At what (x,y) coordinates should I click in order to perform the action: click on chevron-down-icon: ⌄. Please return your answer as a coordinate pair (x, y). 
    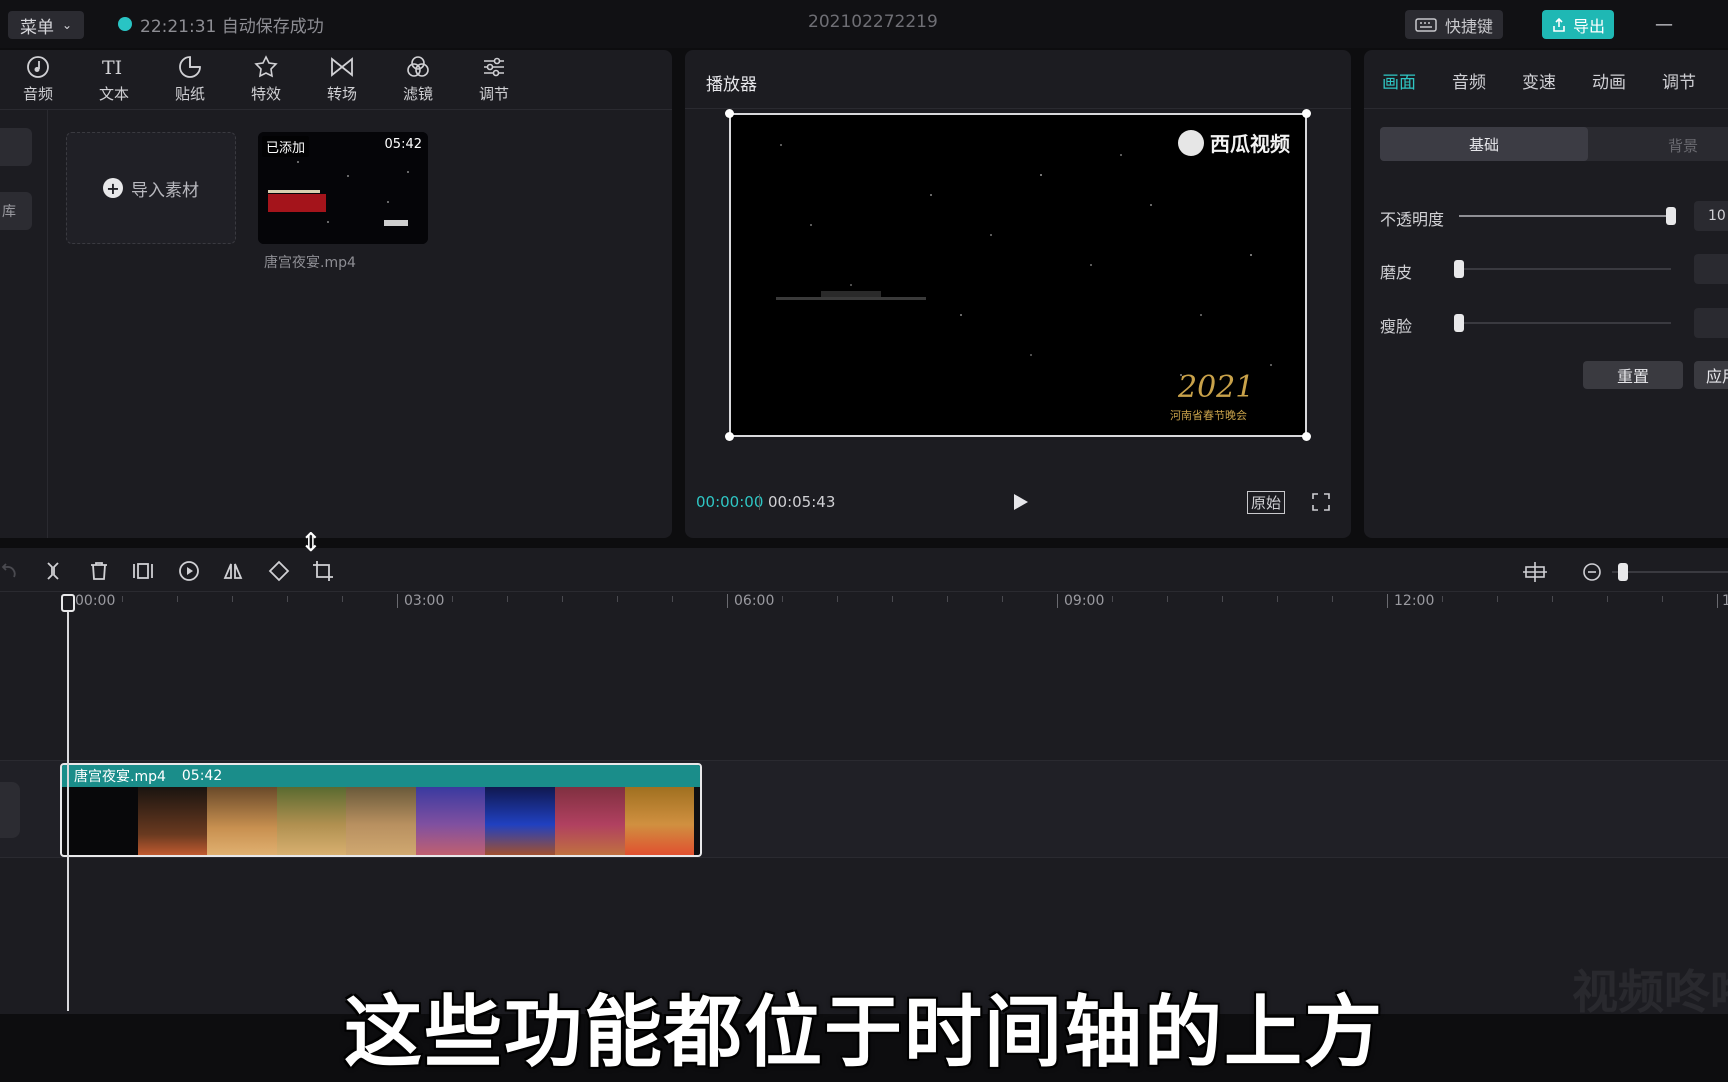
    Looking at the image, I should click on (67, 25).